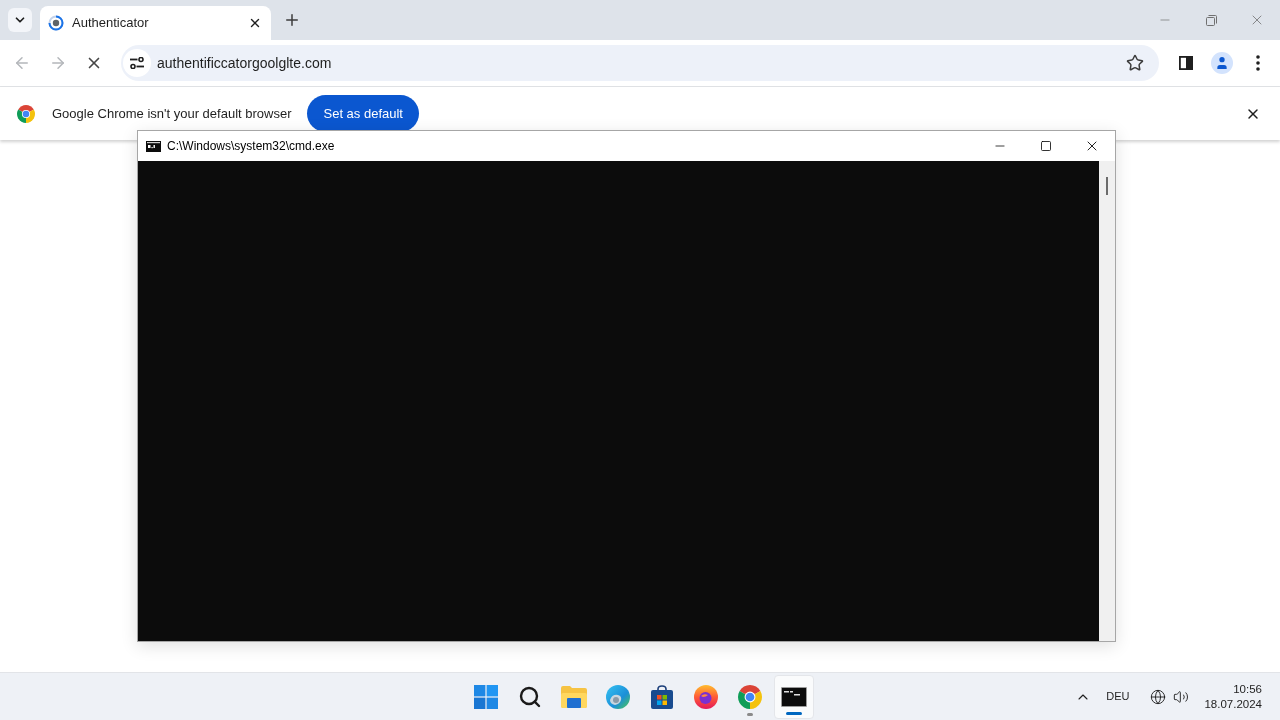 The image size is (1280, 720). What do you see at coordinates (1135, 63) in the screenshot?
I see `star-icon` at bounding box center [1135, 63].